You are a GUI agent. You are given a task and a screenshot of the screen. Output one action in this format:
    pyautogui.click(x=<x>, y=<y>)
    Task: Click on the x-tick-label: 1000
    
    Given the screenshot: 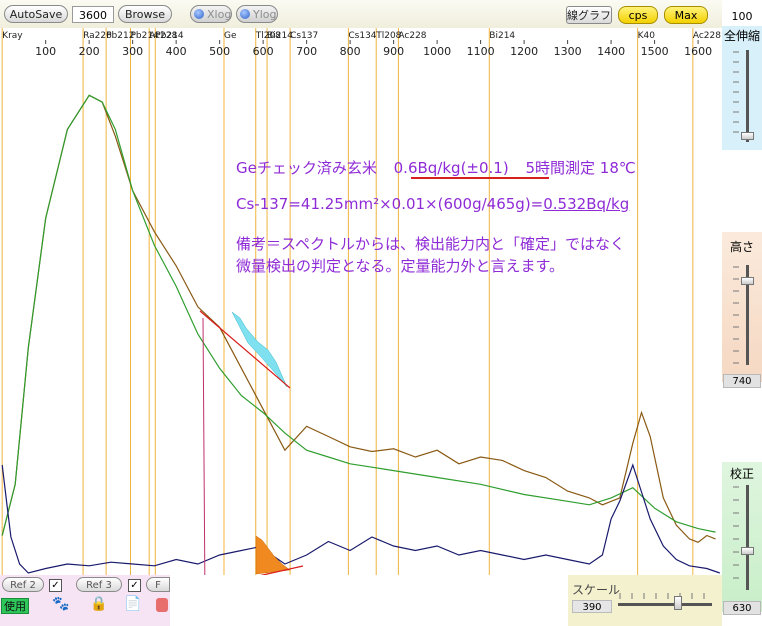 What is the action you would take?
    pyautogui.click(x=437, y=51)
    